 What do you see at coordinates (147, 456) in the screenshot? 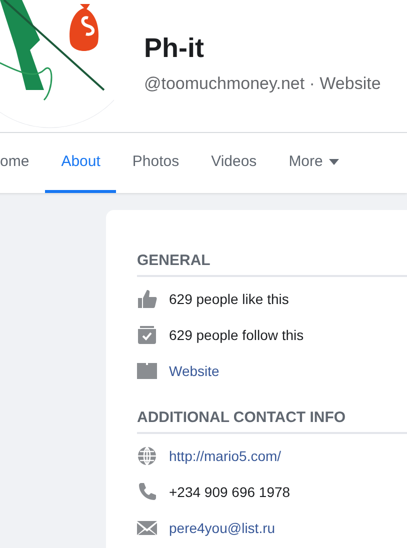
I see `web-icon` at bounding box center [147, 456].